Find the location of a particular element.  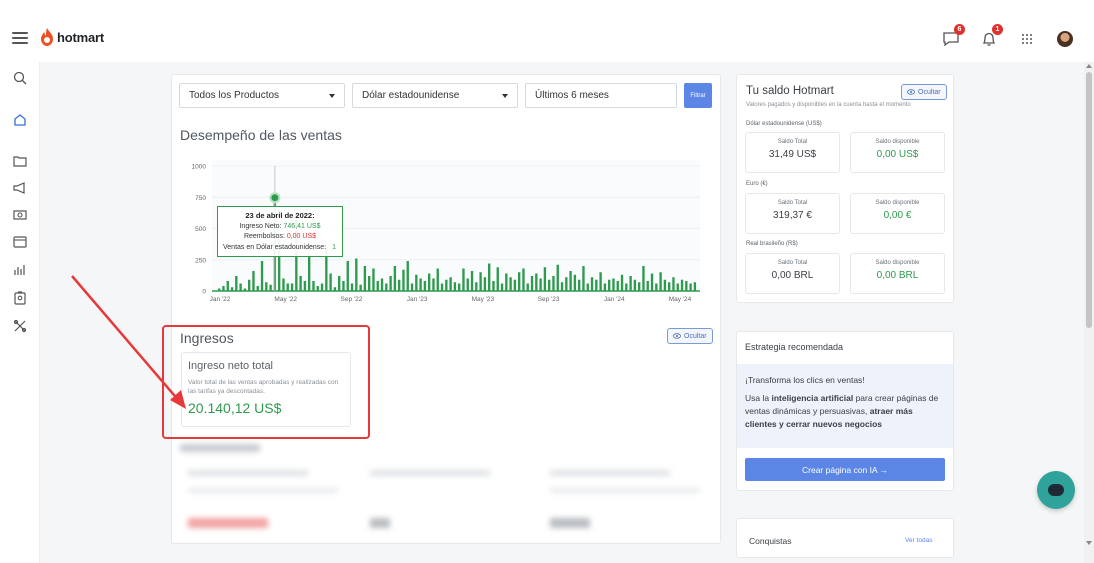

eur-available-box: Saldo disponible 0,00 € is located at coordinates (897, 213).